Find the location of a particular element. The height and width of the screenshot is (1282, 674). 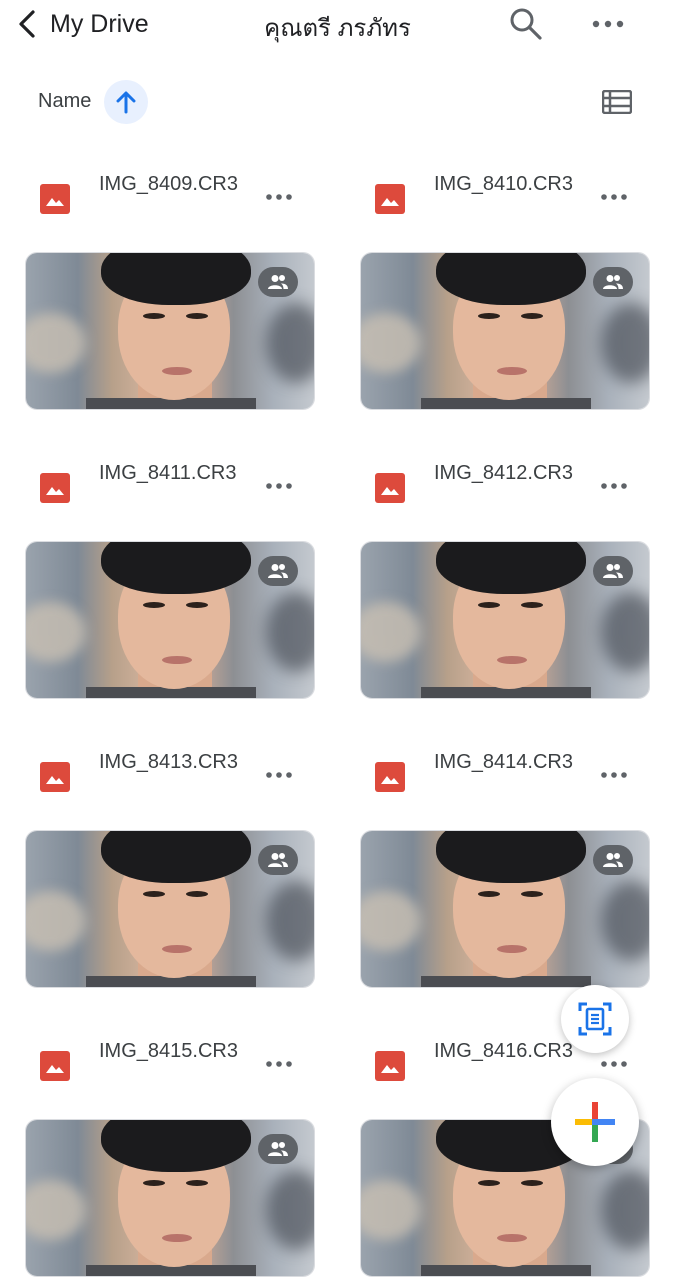

search-button is located at coordinates (526, 24).